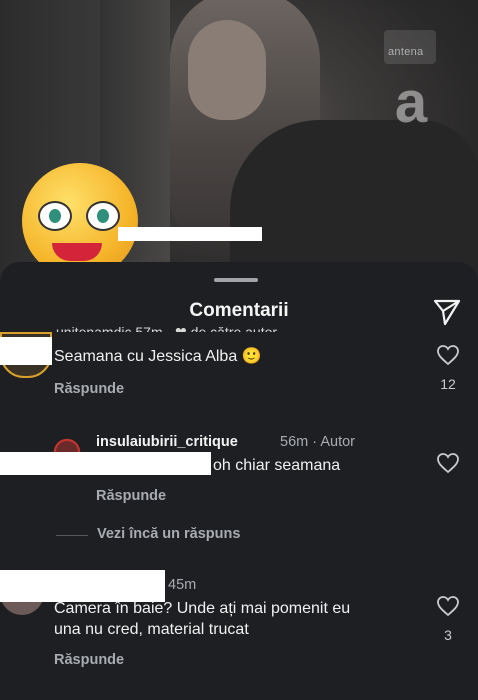 Image resolution: width=478 pixels, height=700 pixels. What do you see at coordinates (406, 52) in the screenshot?
I see `channel-watermark-text: antena` at bounding box center [406, 52].